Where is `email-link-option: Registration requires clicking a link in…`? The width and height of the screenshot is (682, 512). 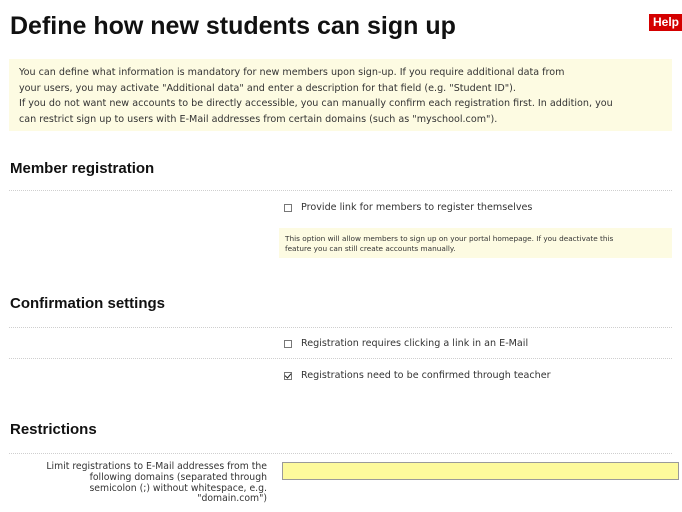
email-link-option: Registration requires clicking a link in… is located at coordinates (406, 343).